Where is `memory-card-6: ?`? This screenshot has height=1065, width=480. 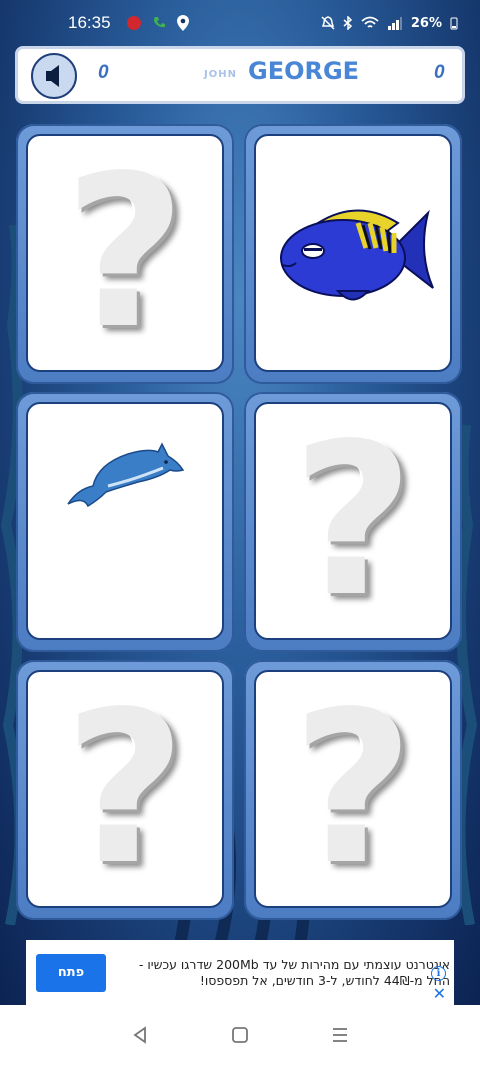
memory-card-6: ? is located at coordinates (353, 790).